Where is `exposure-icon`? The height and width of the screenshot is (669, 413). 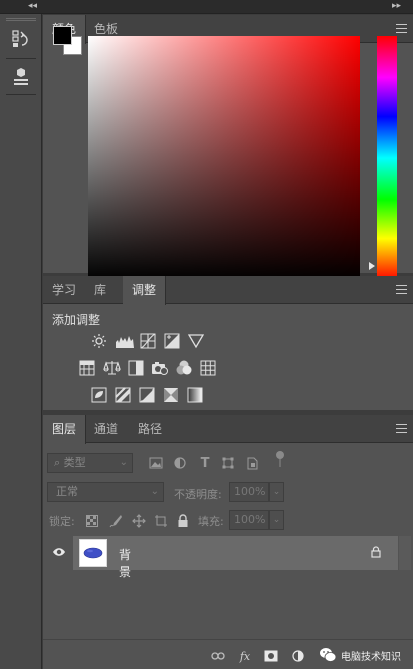 exposure-icon is located at coordinates (172, 341).